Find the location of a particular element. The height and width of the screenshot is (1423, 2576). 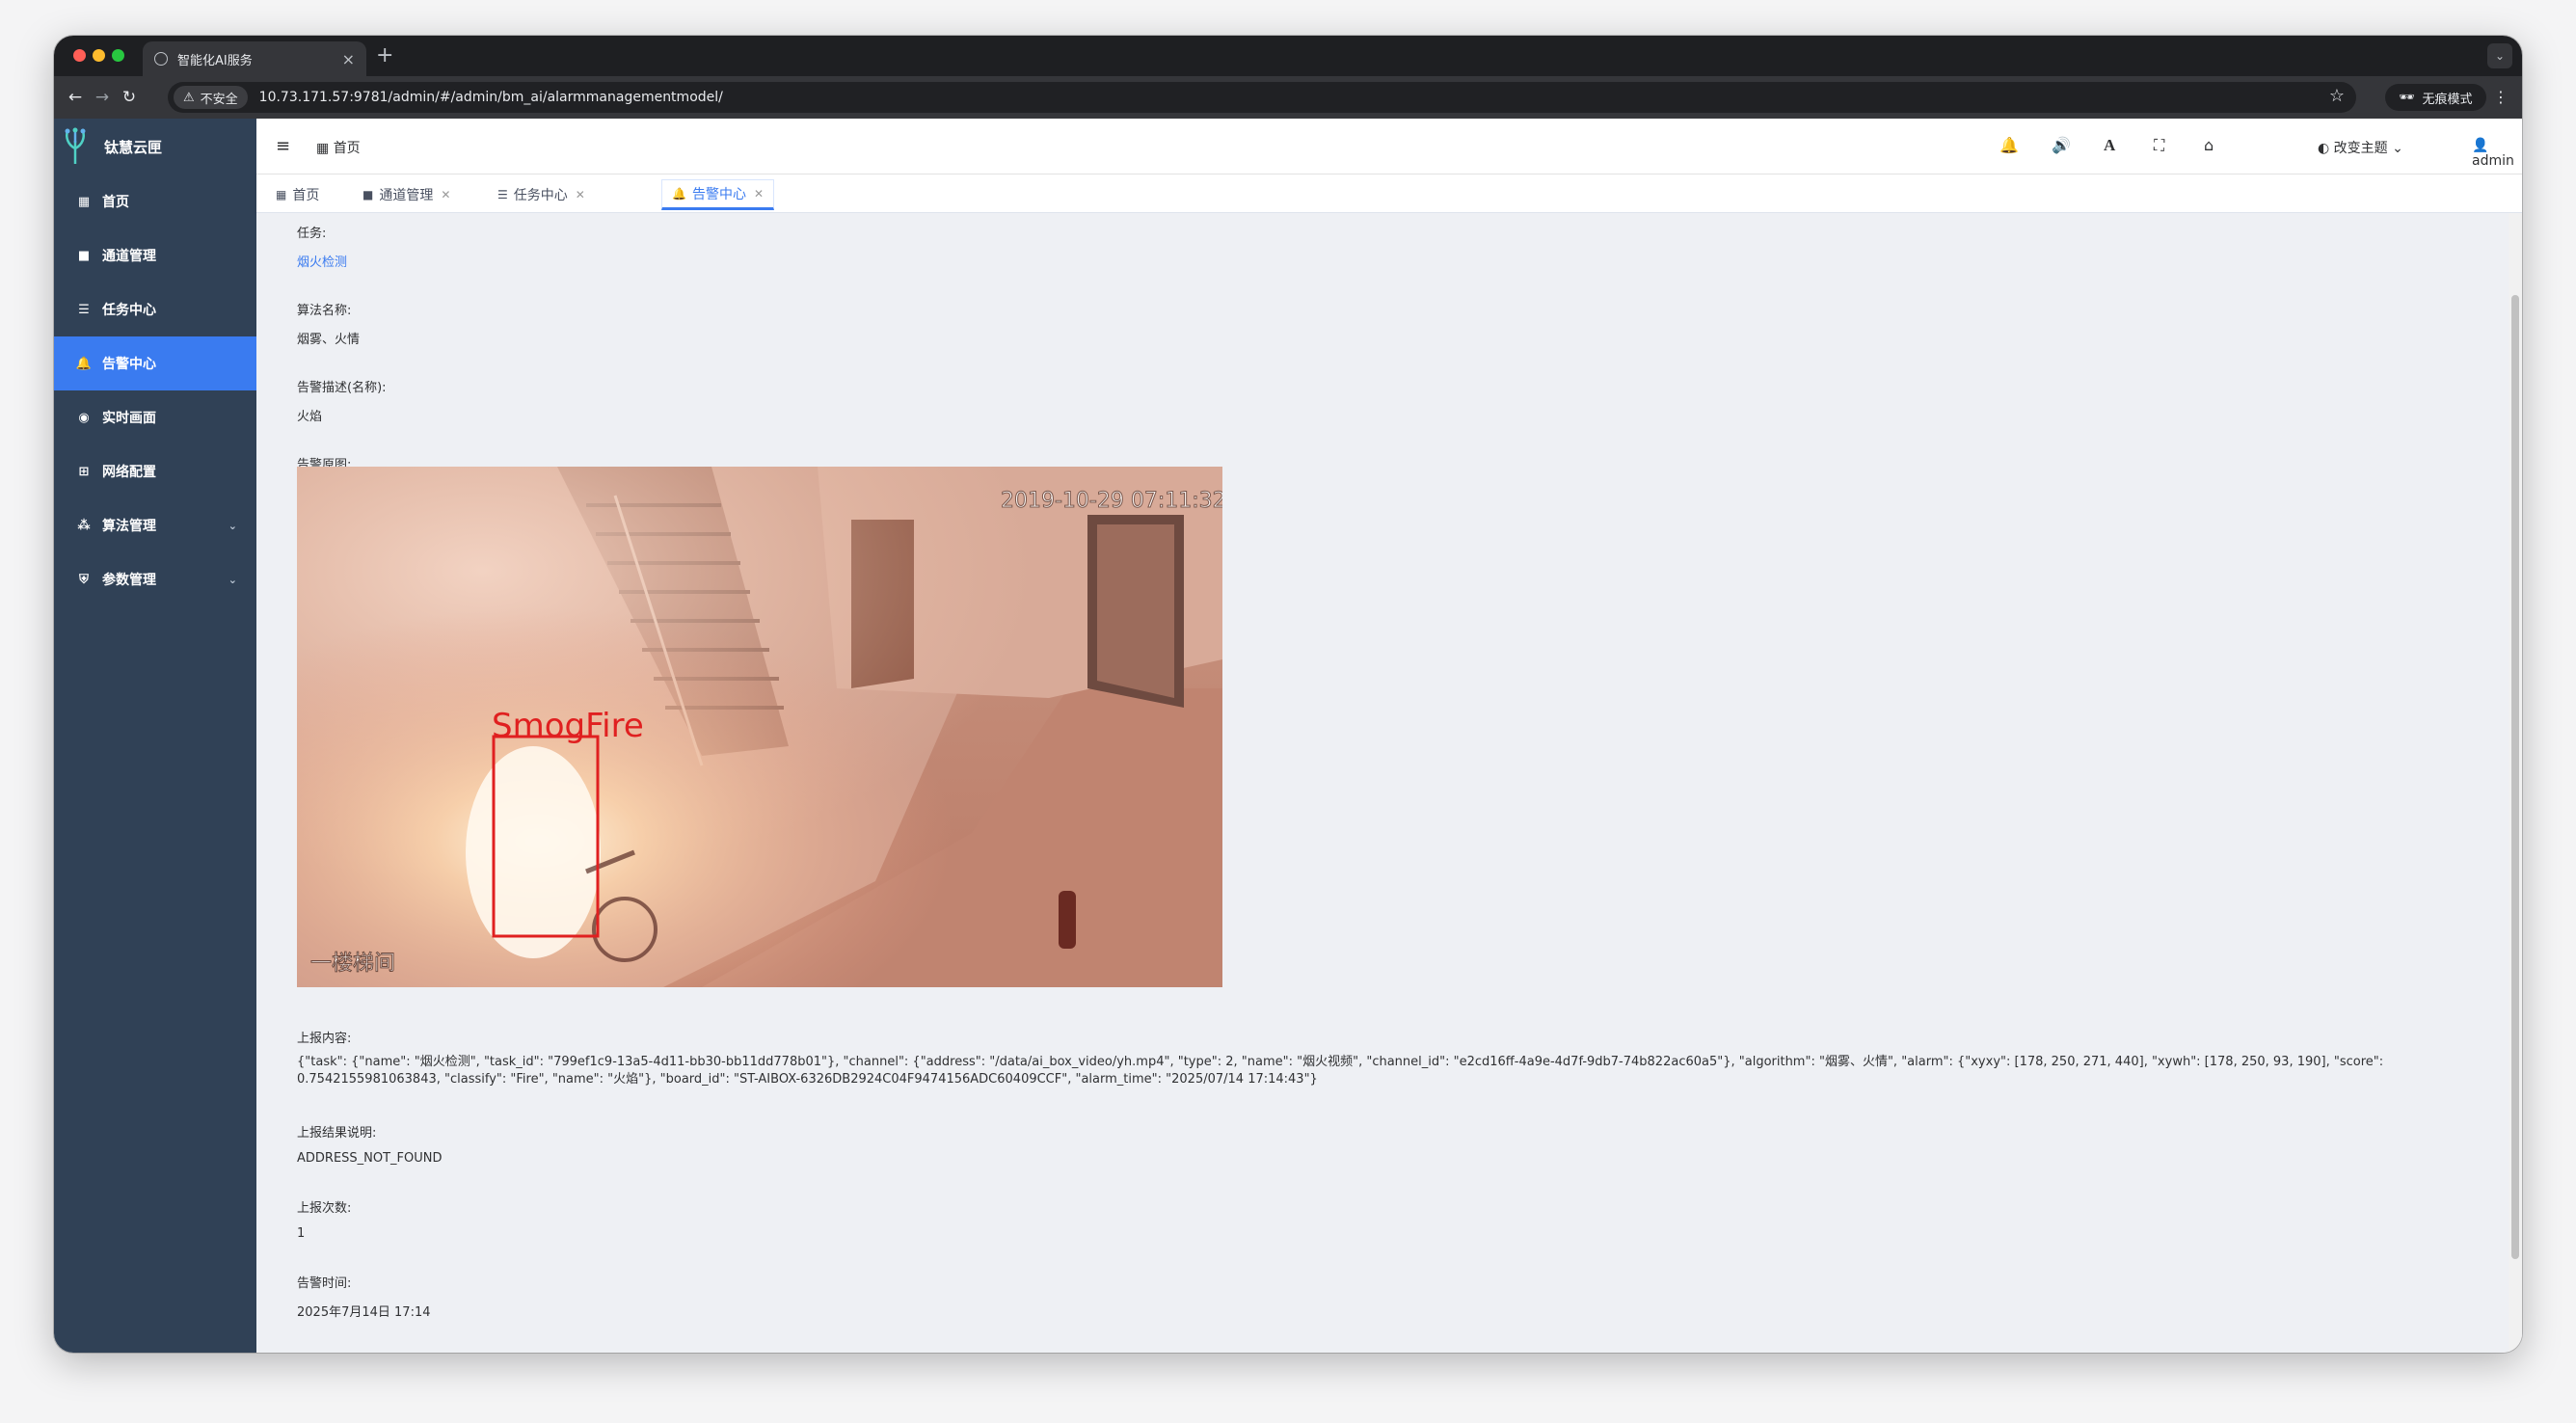

close-window-button is located at coordinates (80, 55).